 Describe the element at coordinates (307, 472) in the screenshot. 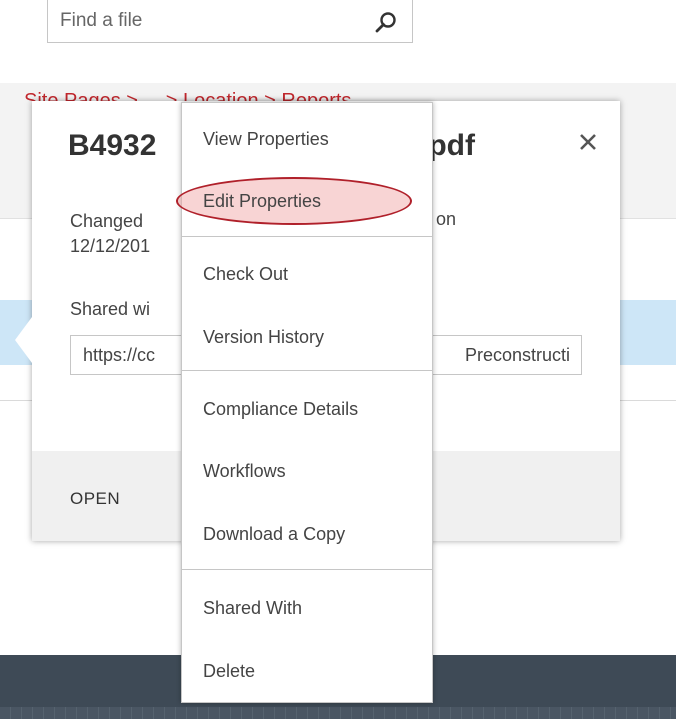

I see `menu-item-workflows: Workflows` at that location.